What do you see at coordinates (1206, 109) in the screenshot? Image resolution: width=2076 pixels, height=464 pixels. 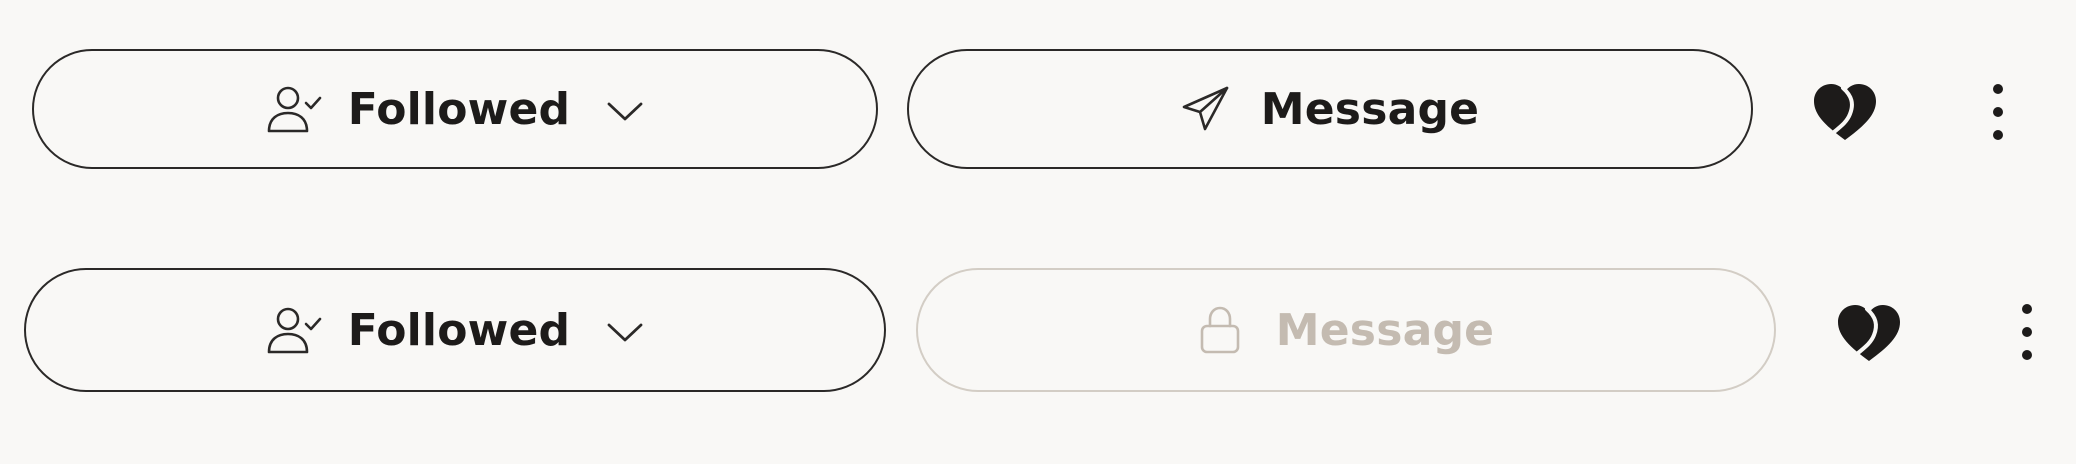 I see `send-icon` at bounding box center [1206, 109].